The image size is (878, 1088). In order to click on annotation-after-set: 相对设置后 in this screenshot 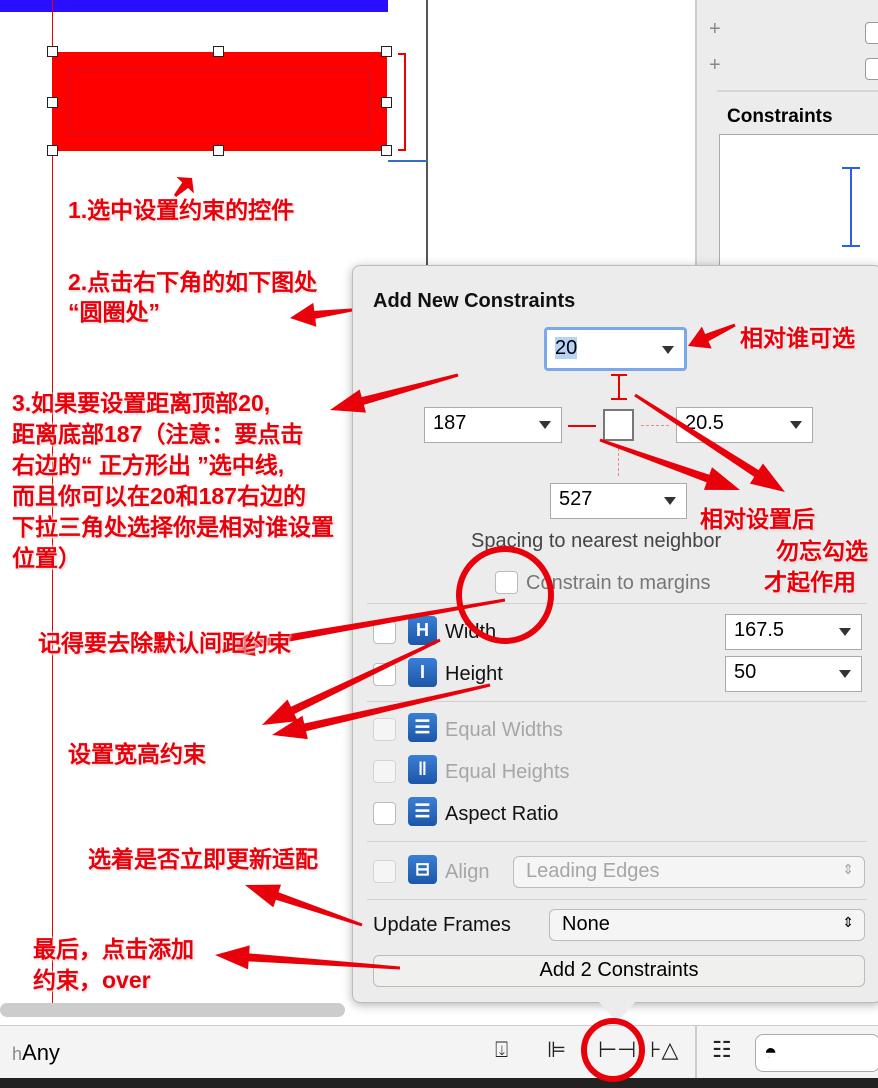, I will do `click(757, 519)`.